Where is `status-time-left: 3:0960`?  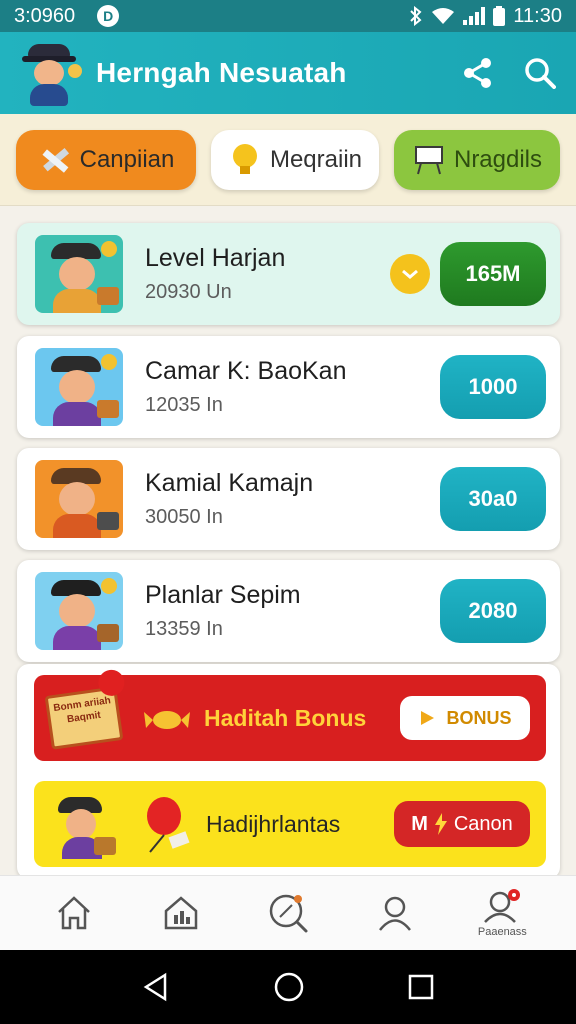 status-time-left: 3:0960 is located at coordinates (45, 15).